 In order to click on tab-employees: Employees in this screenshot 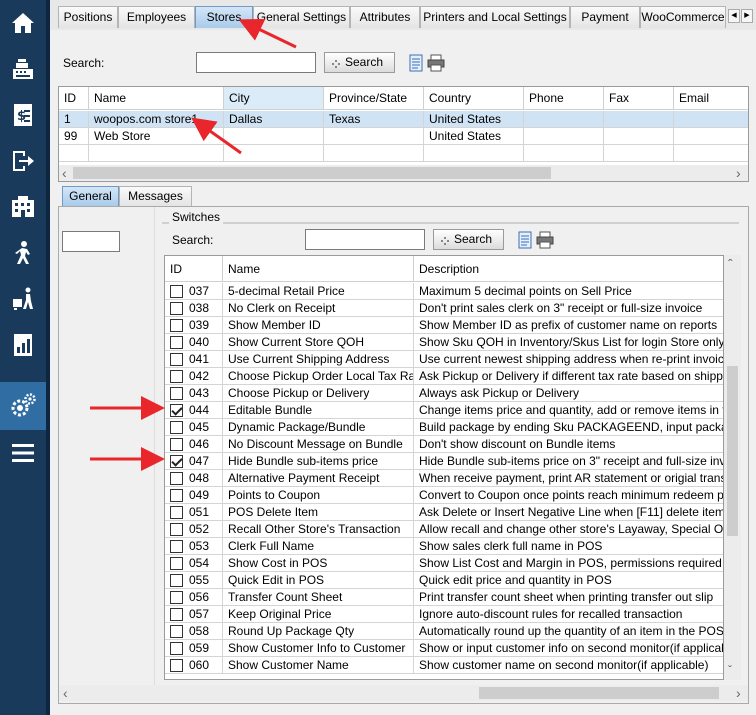, I will do `click(156, 17)`.